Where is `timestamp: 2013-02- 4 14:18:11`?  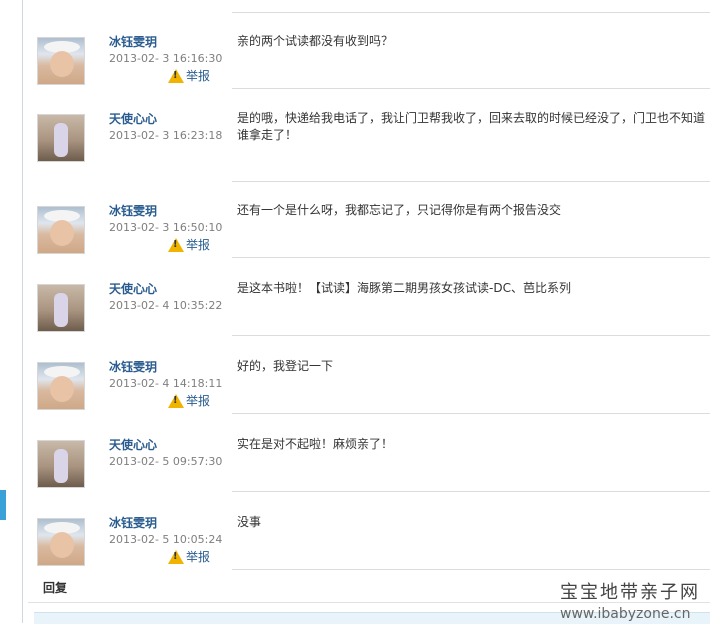
timestamp: 2013-02- 4 14:18:11 is located at coordinates (166, 383).